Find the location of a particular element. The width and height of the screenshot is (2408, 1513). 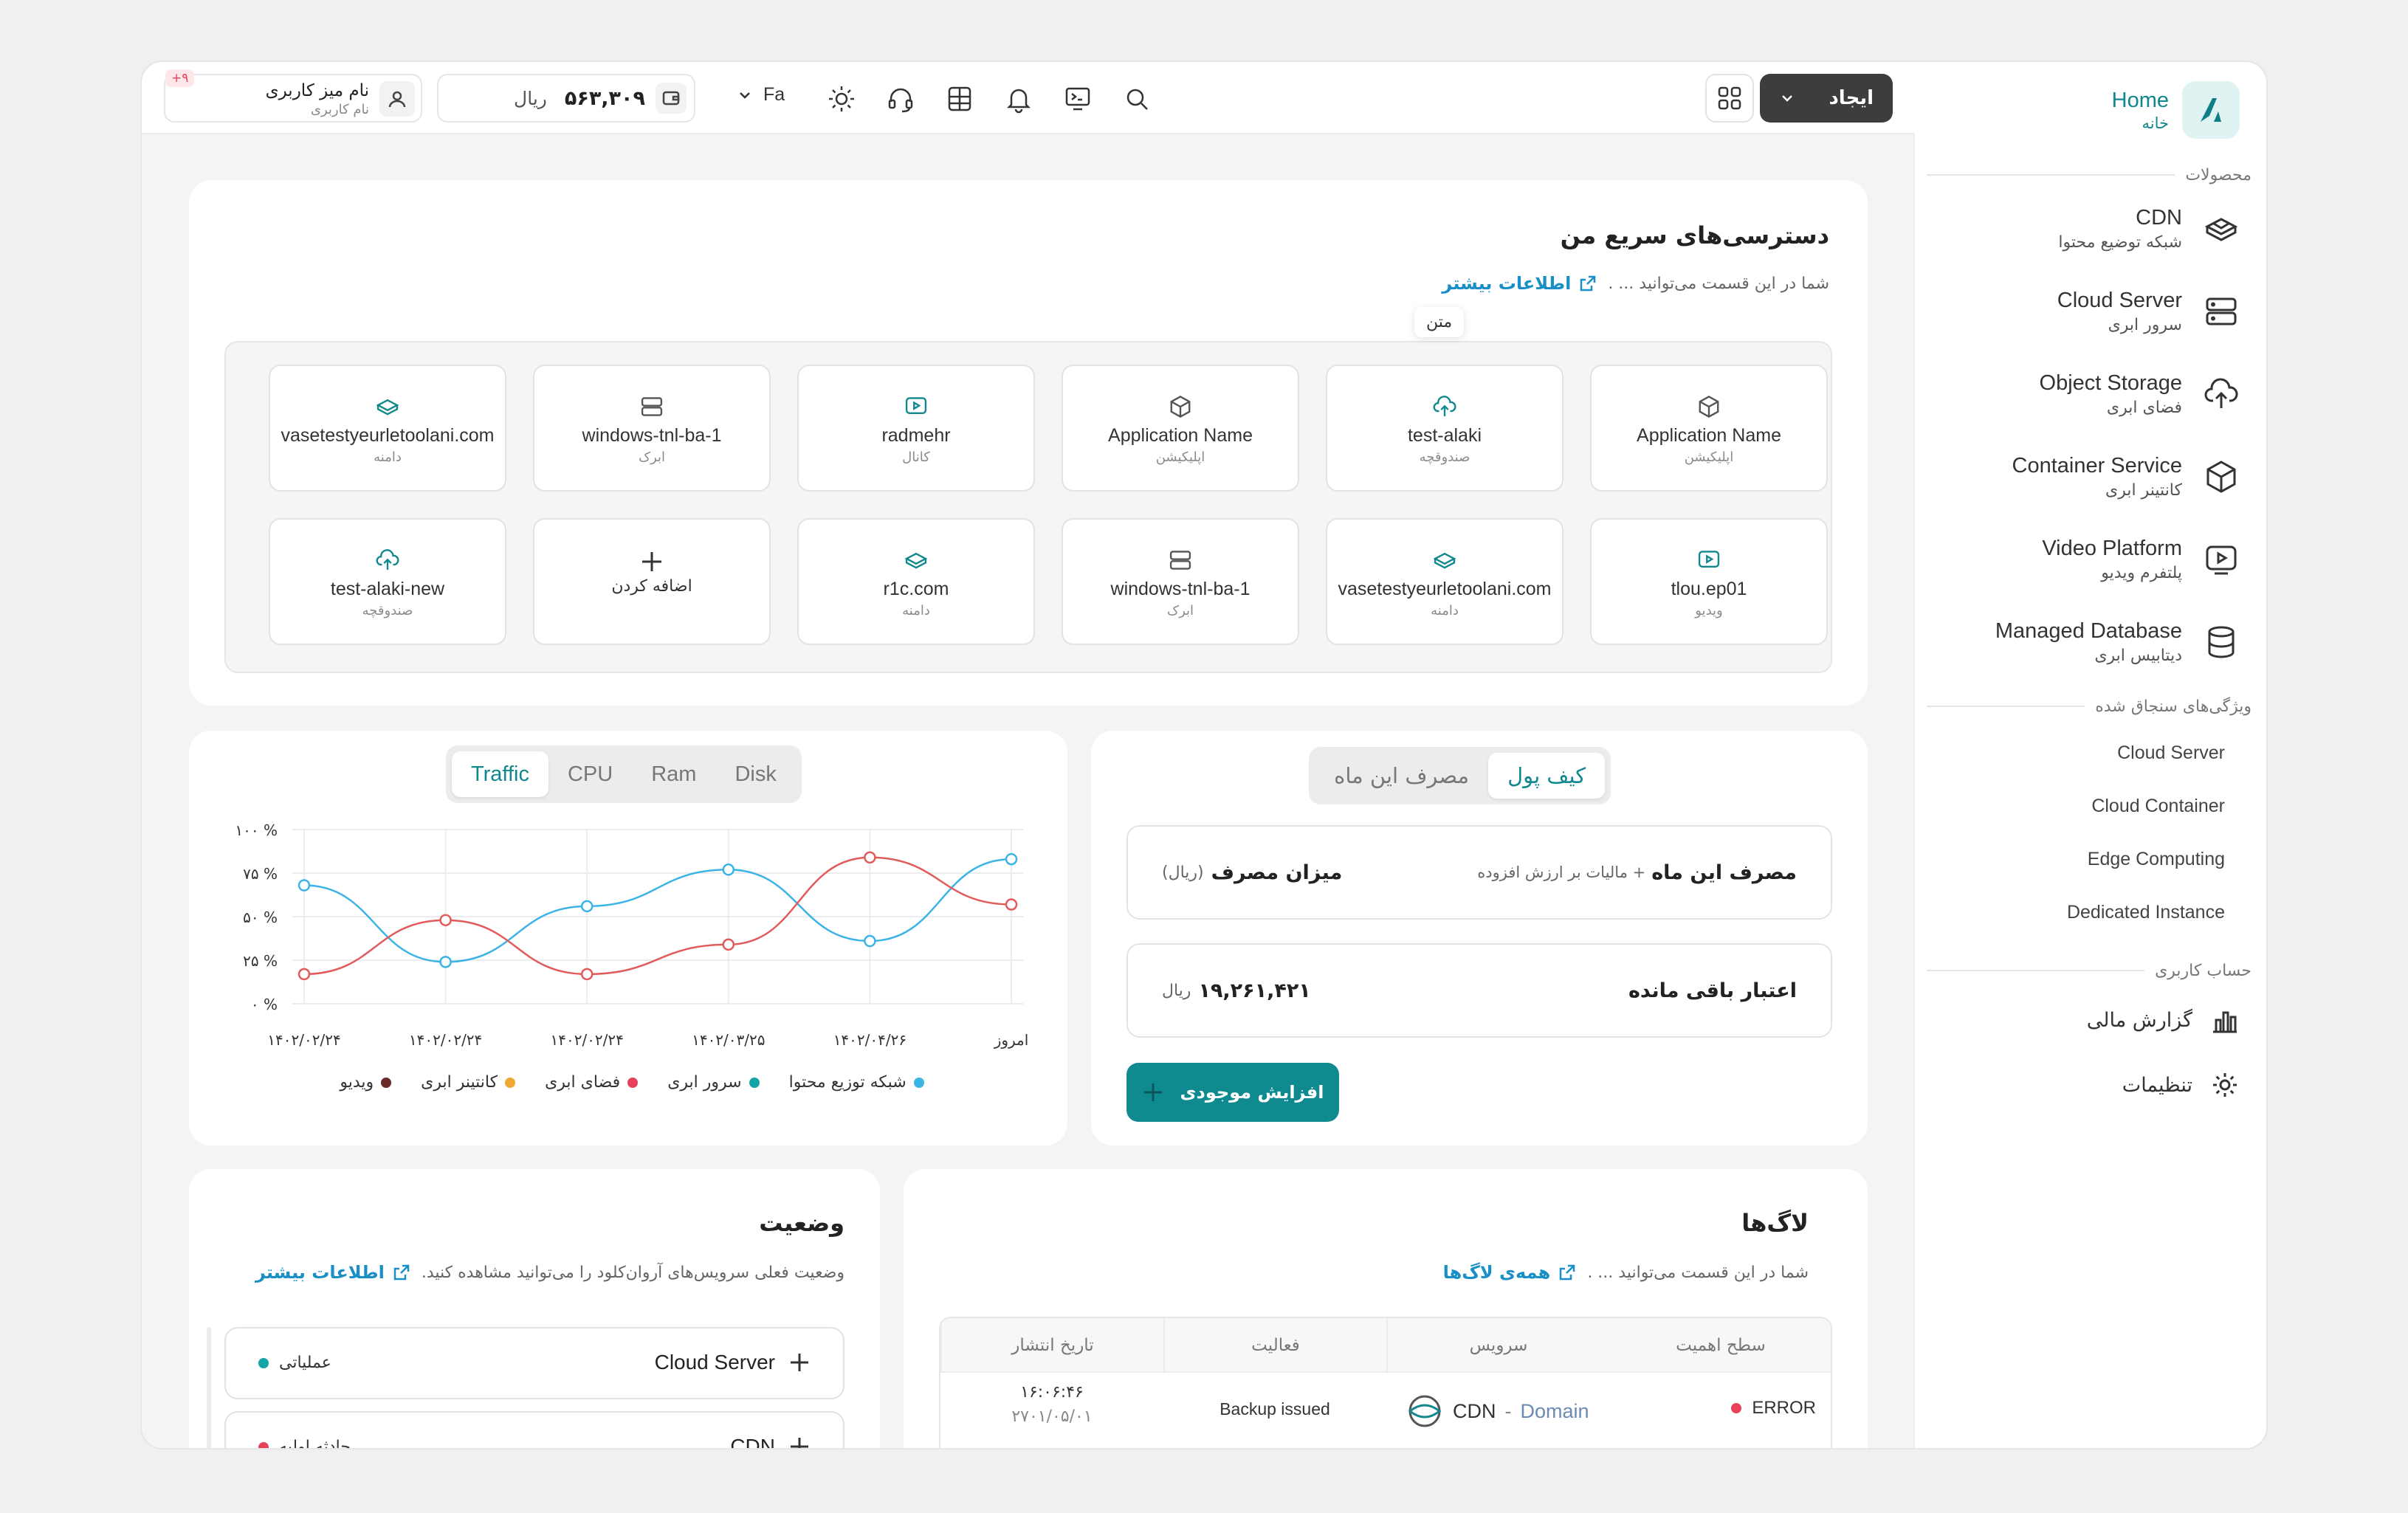

status-item-cloud-server: Cloud Server عملیاتی is located at coordinates (534, 1363).